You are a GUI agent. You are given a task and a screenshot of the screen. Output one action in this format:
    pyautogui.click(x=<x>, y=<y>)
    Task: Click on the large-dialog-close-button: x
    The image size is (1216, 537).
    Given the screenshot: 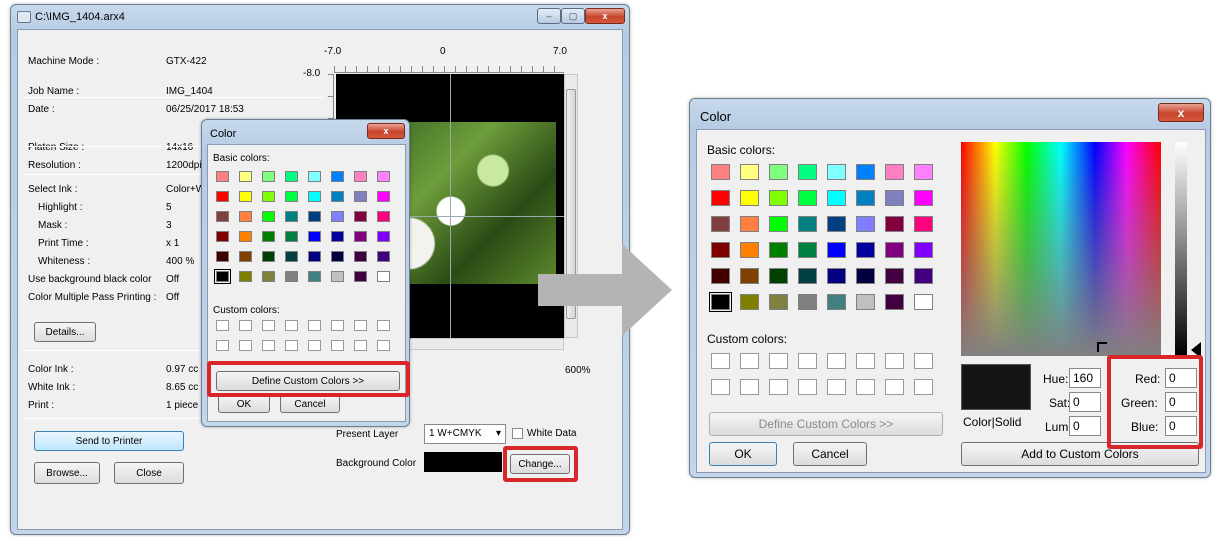 What is the action you would take?
    pyautogui.click(x=1181, y=112)
    